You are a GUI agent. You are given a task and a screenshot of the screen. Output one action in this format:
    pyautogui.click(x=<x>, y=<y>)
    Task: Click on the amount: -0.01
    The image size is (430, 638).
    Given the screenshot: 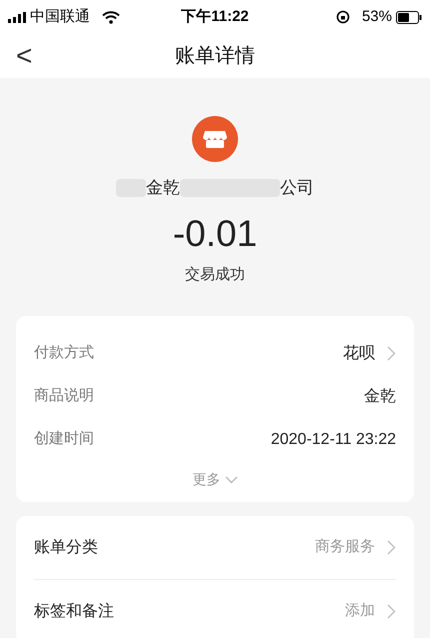 What is the action you would take?
    pyautogui.click(x=215, y=233)
    